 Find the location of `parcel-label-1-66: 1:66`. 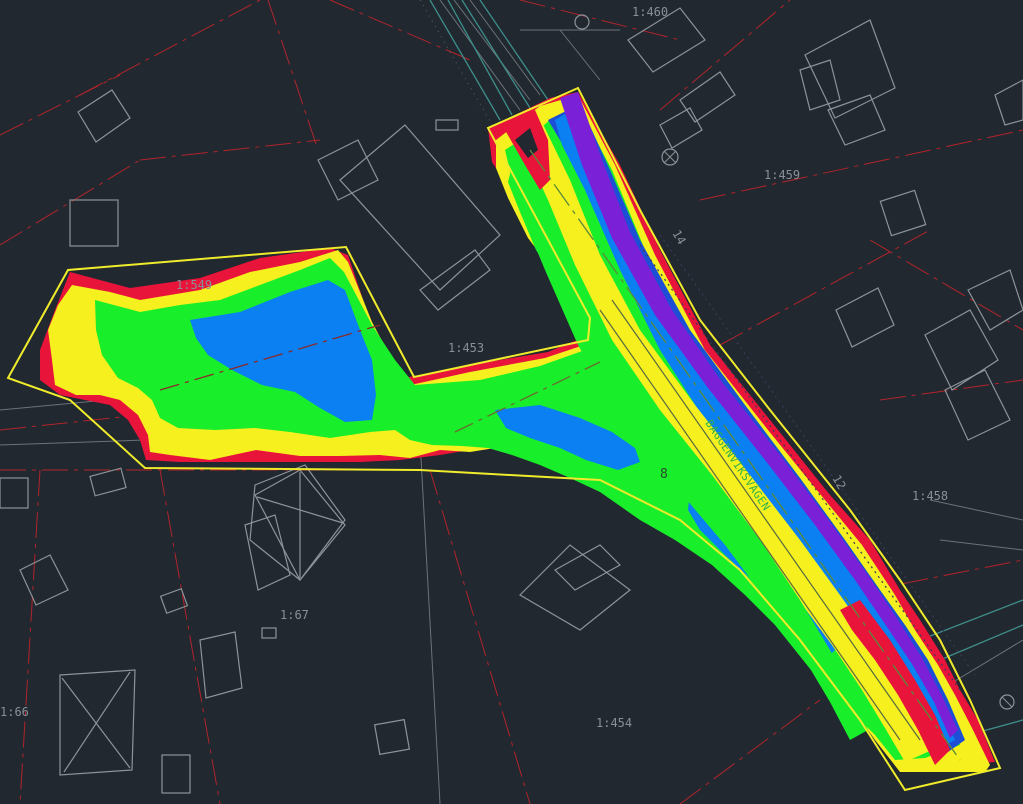

parcel-label-1-66: 1:66 is located at coordinates (14, 712).